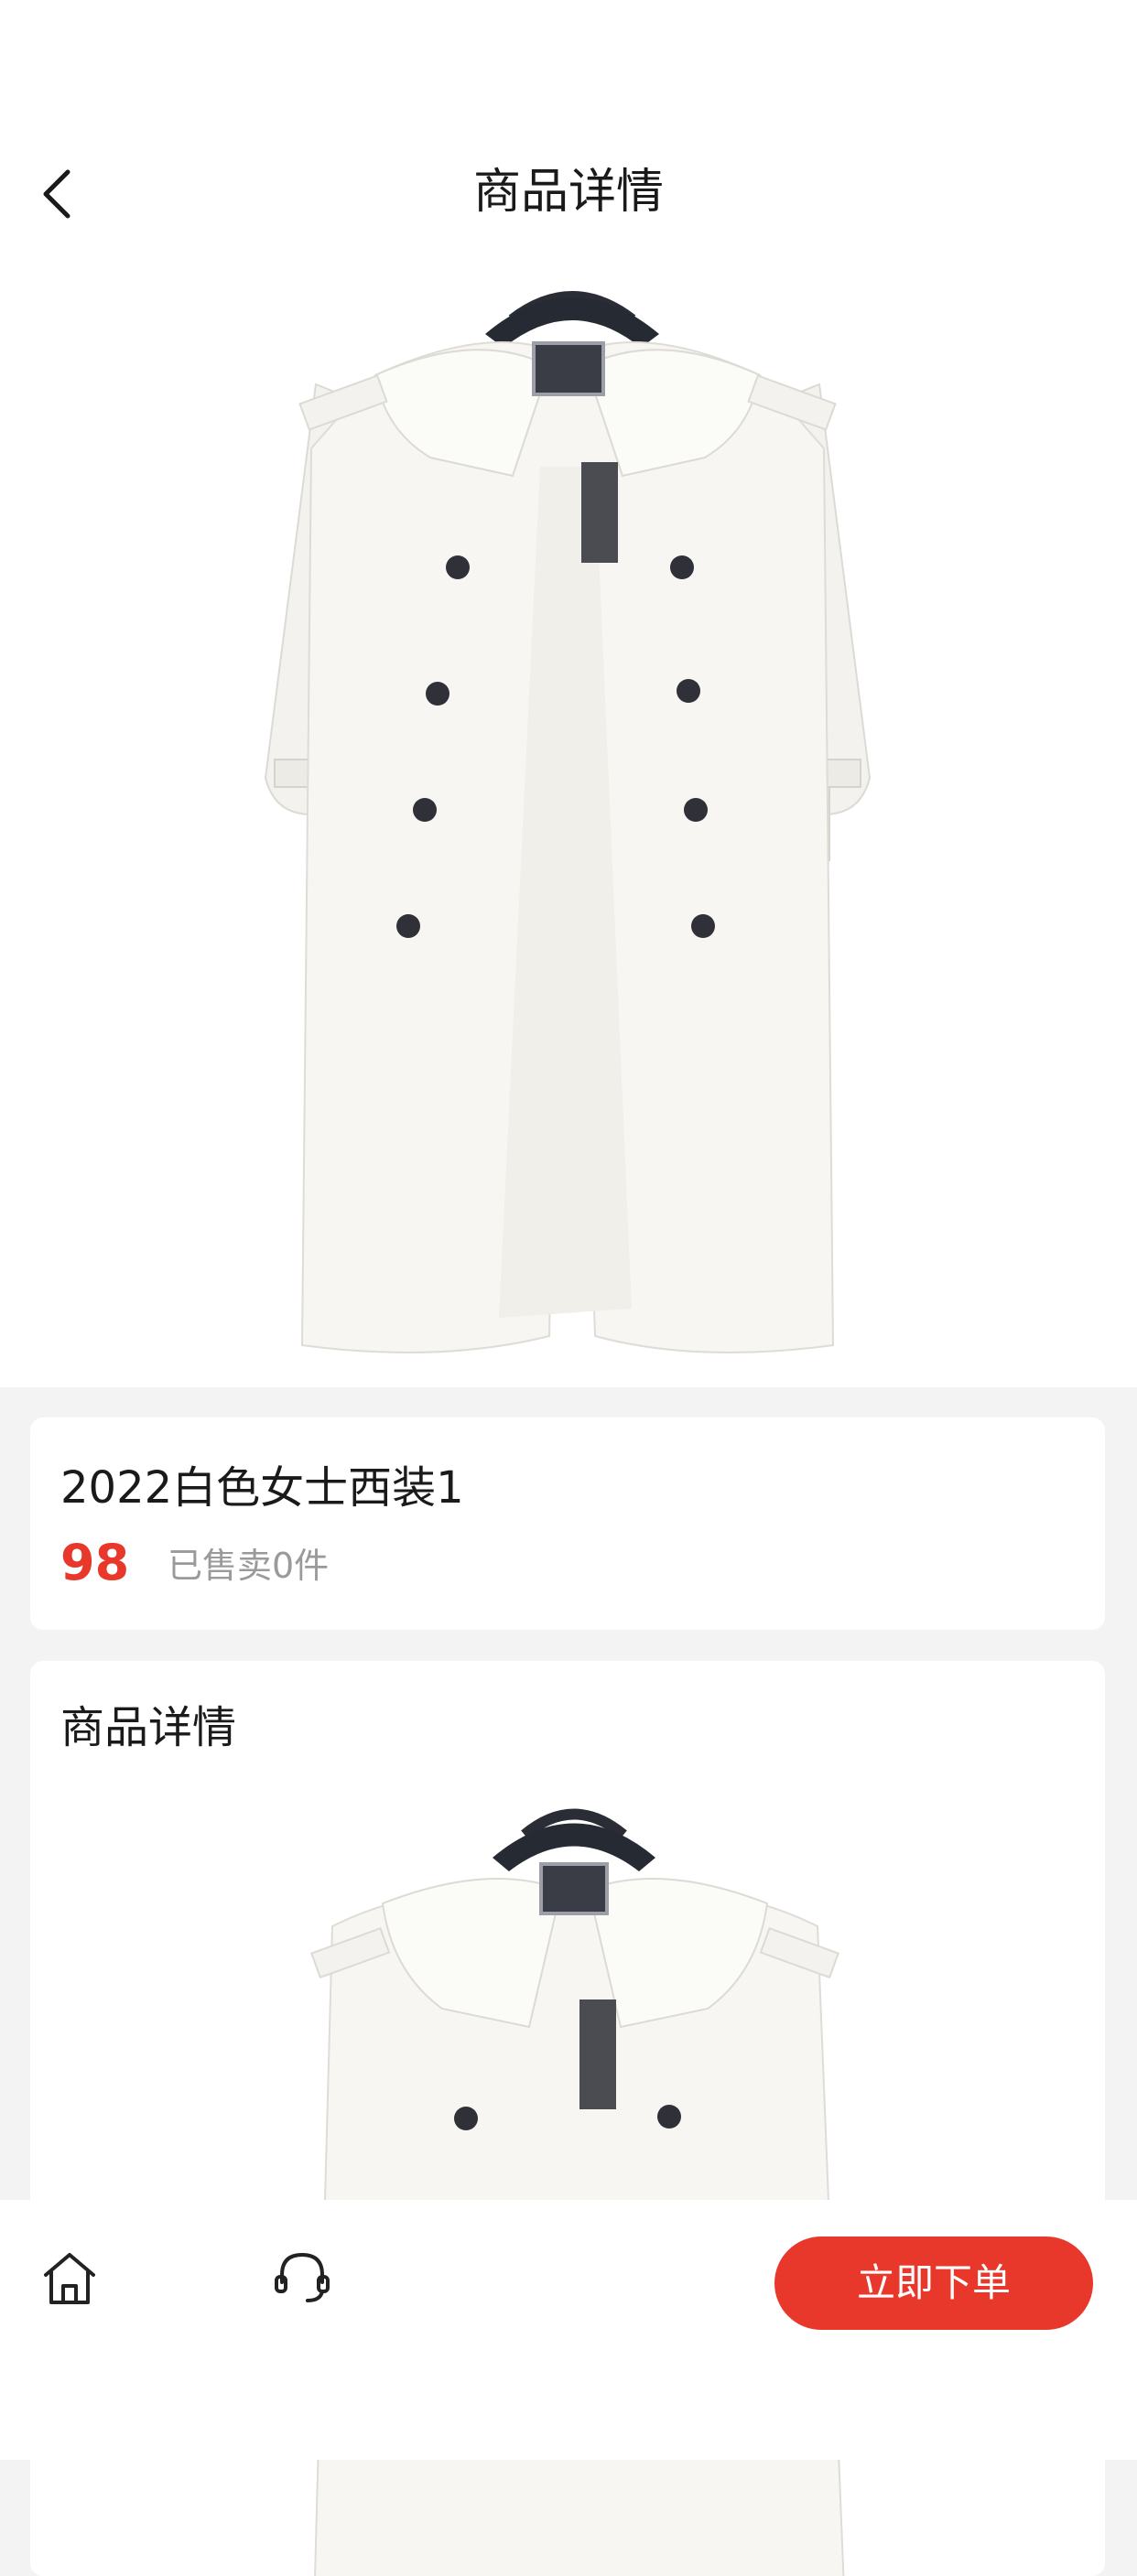 The height and width of the screenshot is (2576, 1137). I want to click on headset-icon, so click(302, 2277).